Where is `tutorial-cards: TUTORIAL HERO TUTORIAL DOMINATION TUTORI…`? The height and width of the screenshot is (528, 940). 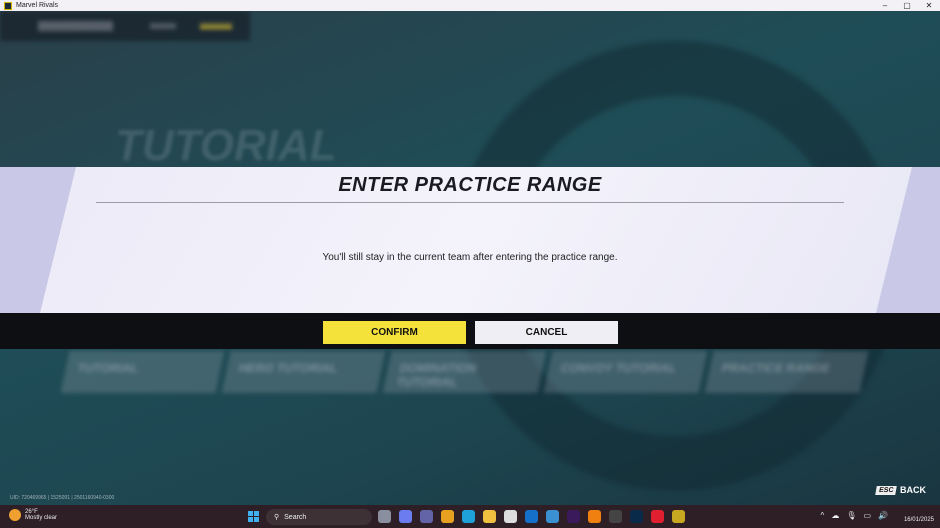
tutorial-cards: TUTORIAL HERO TUTORIAL DOMINATION TUTORI… is located at coordinates (464, 372).